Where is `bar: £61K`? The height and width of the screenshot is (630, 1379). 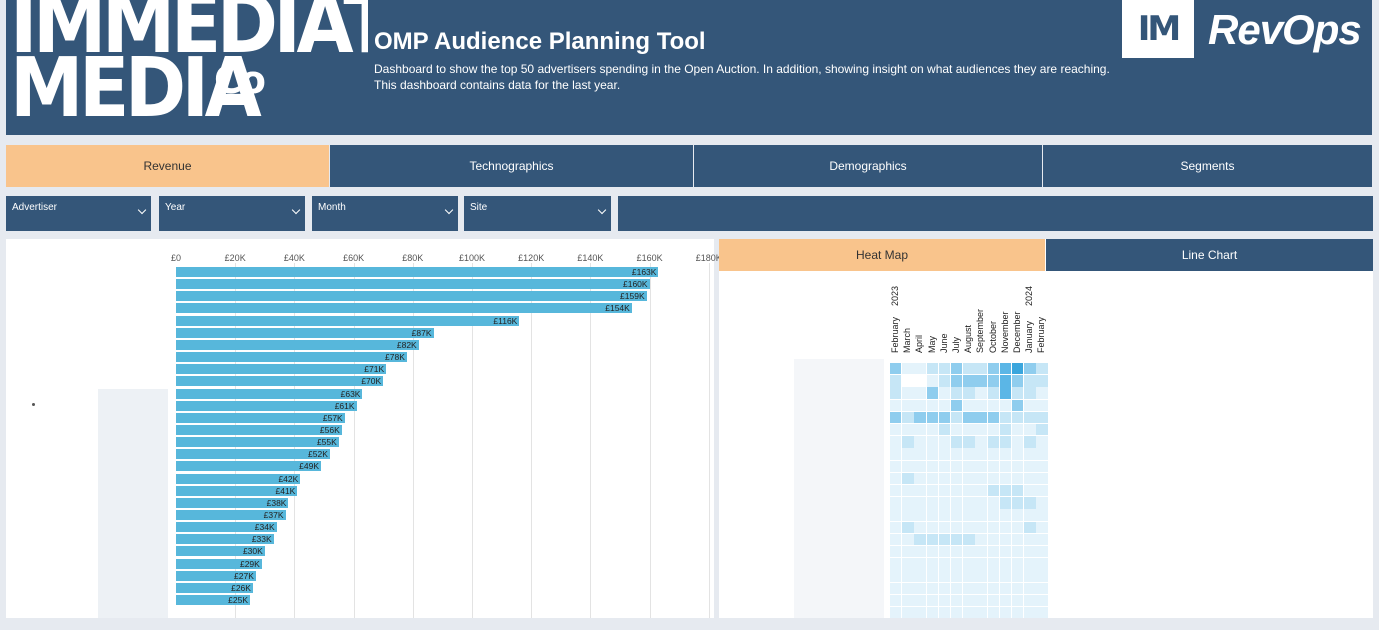 bar: £61K is located at coordinates (266, 405).